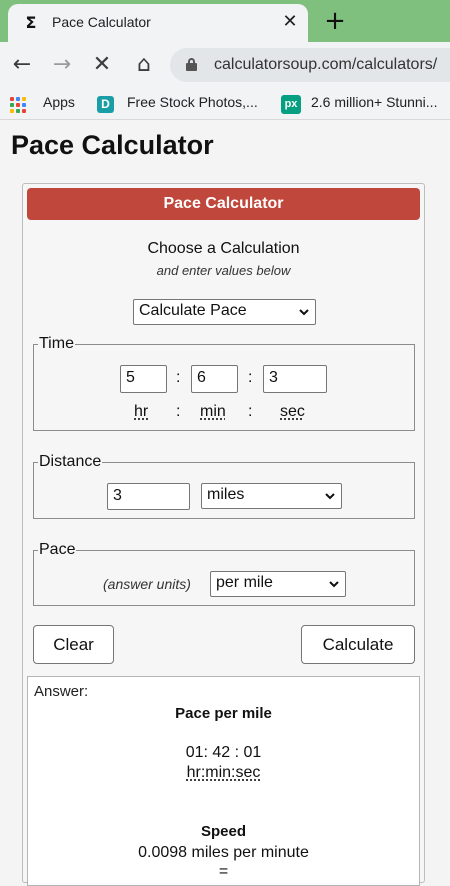  Describe the element at coordinates (147, 584) in the screenshot. I see `answer-units-hint: (answer units)` at that location.